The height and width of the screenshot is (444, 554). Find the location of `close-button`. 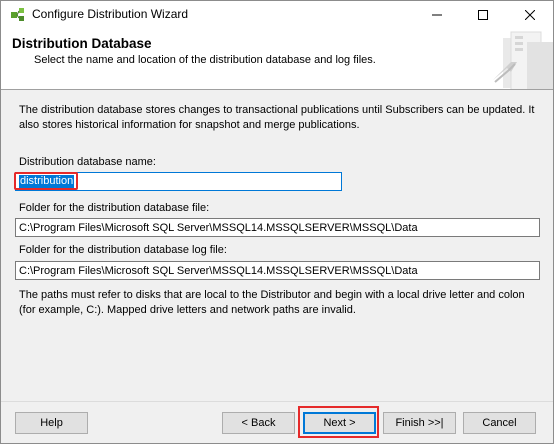

close-button is located at coordinates (530, 14).